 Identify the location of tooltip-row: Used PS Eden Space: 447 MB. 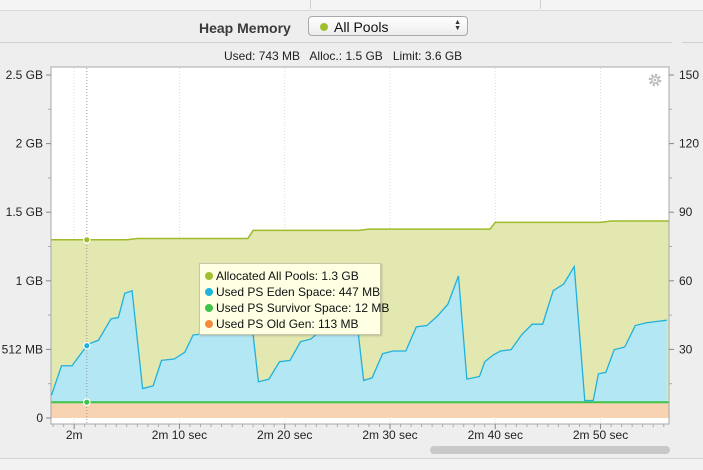
(292, 292).